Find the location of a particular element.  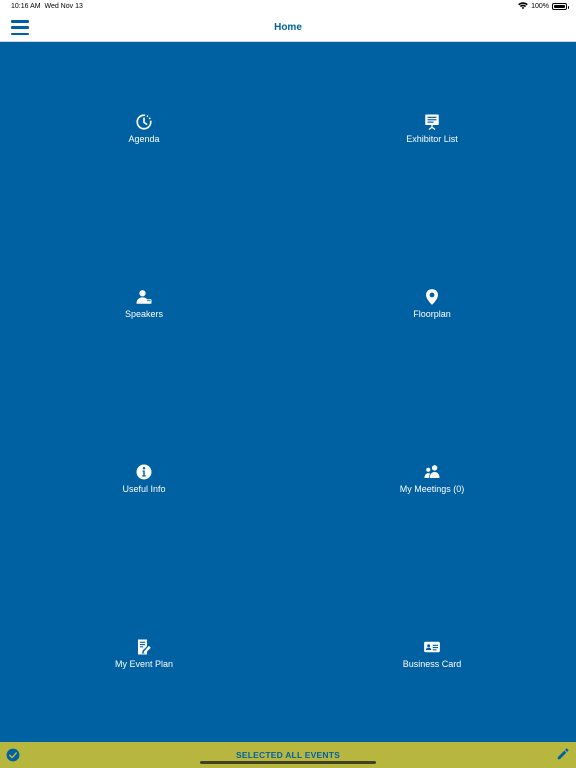

battery-percent: 100% is located at coordinates (540, 6).